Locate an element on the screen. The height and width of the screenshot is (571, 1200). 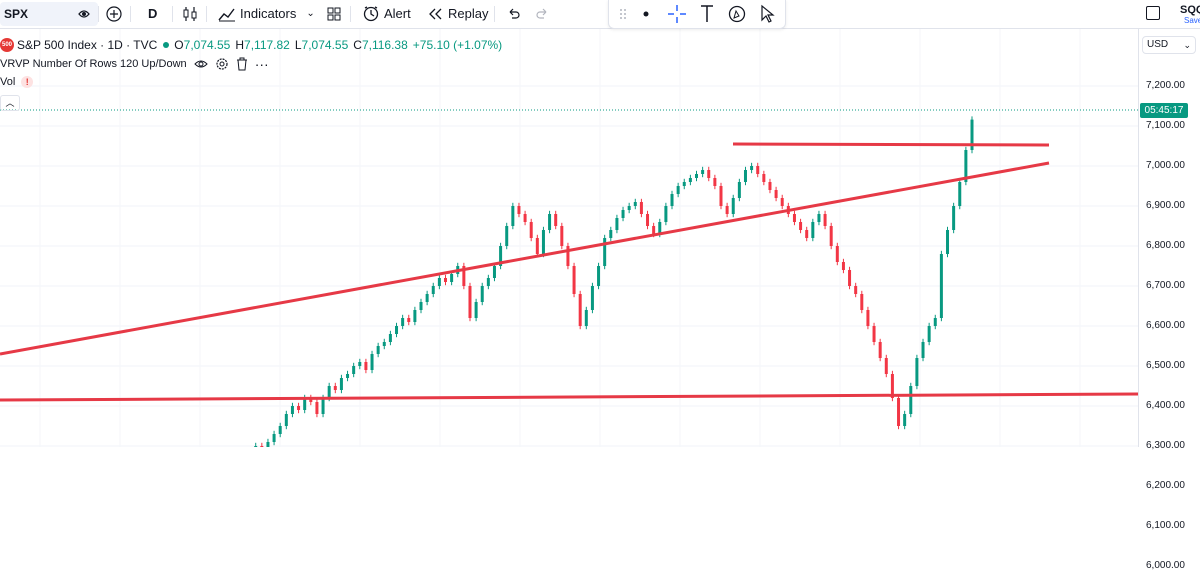
redo-icon is located at coordinates (543, 14).